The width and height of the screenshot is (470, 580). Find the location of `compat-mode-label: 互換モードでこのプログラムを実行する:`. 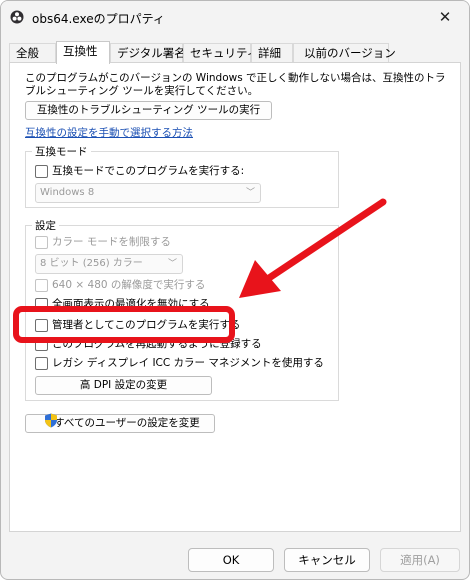

compat-mode-label: 互換モードでこのプログラムを実行する: is located at coordinates (148, 171).